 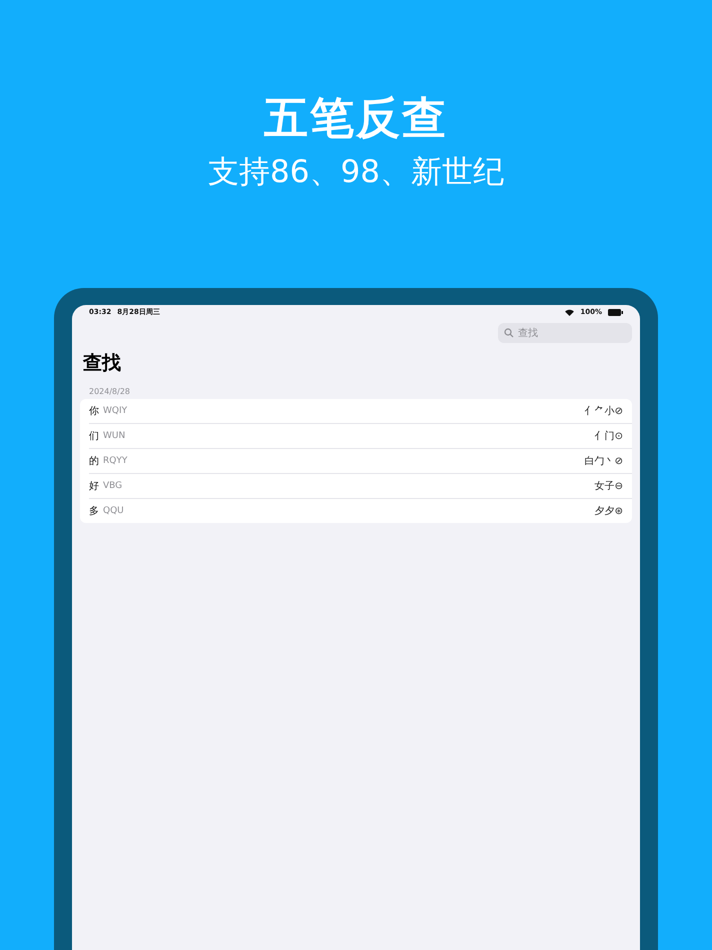 What do you see at coordinates (114, 436) in the screenshot?
I see `wubi-code: WUN` at bounding box center [114, 436].